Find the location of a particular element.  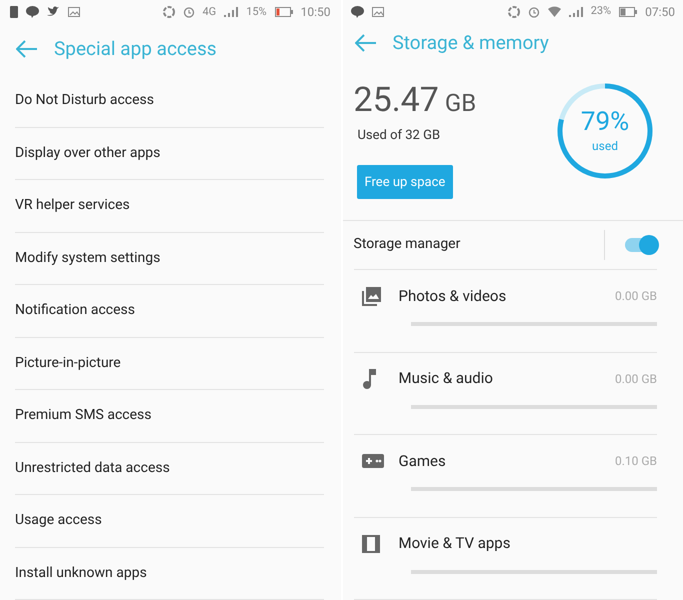

battery-percent: 15% is located at coordinates (256, 12).